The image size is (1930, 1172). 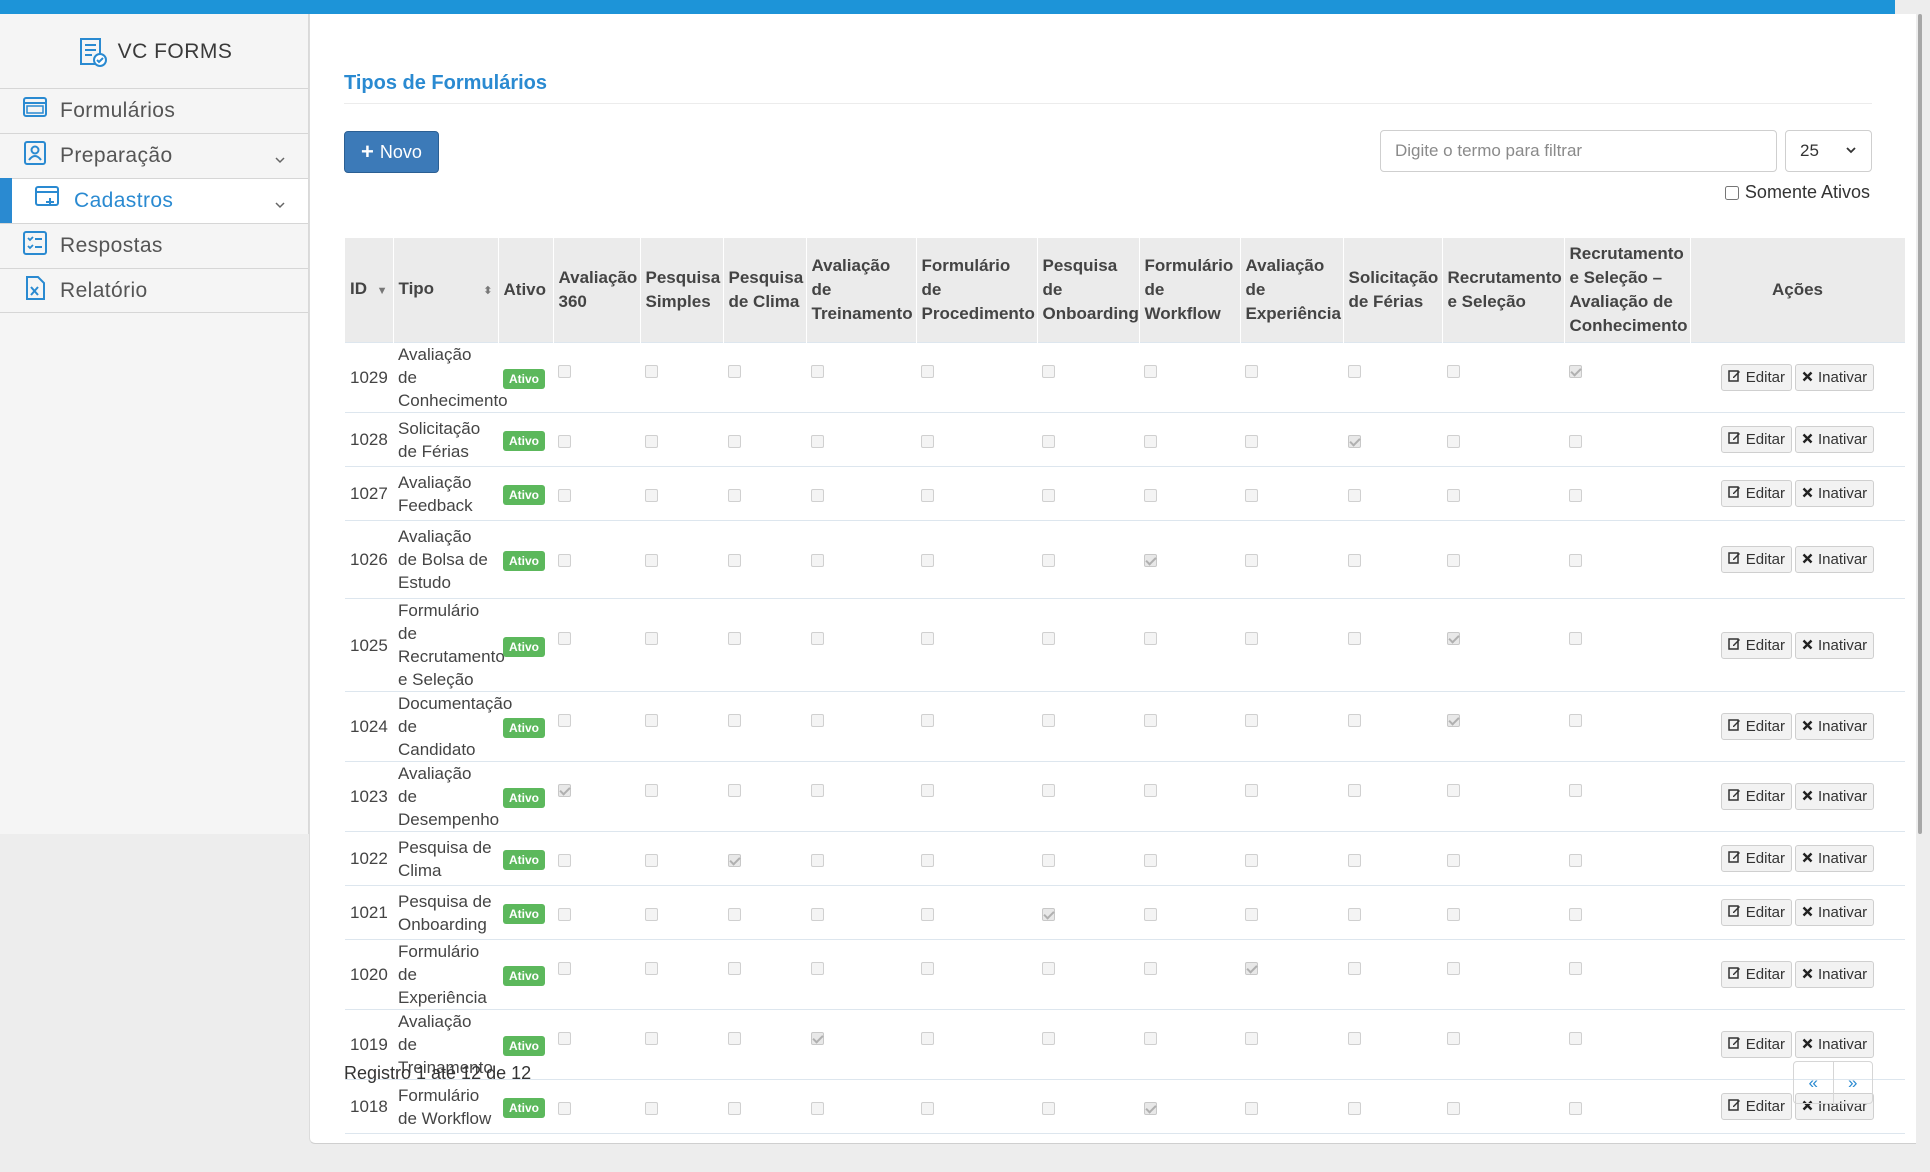 What do you see at coordinates (1828, 151) in the screenshot?
I see `page-size-select: 25` at bounding box center [1828, 151].